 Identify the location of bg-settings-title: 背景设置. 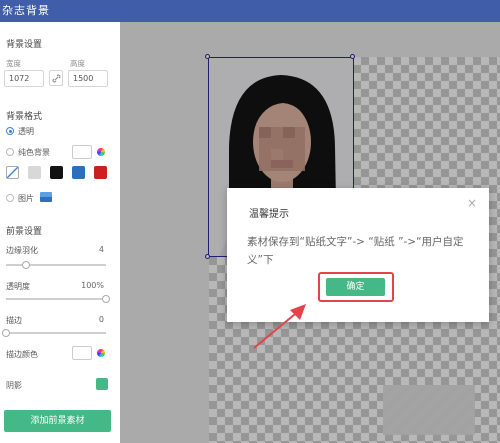
(24, 45).